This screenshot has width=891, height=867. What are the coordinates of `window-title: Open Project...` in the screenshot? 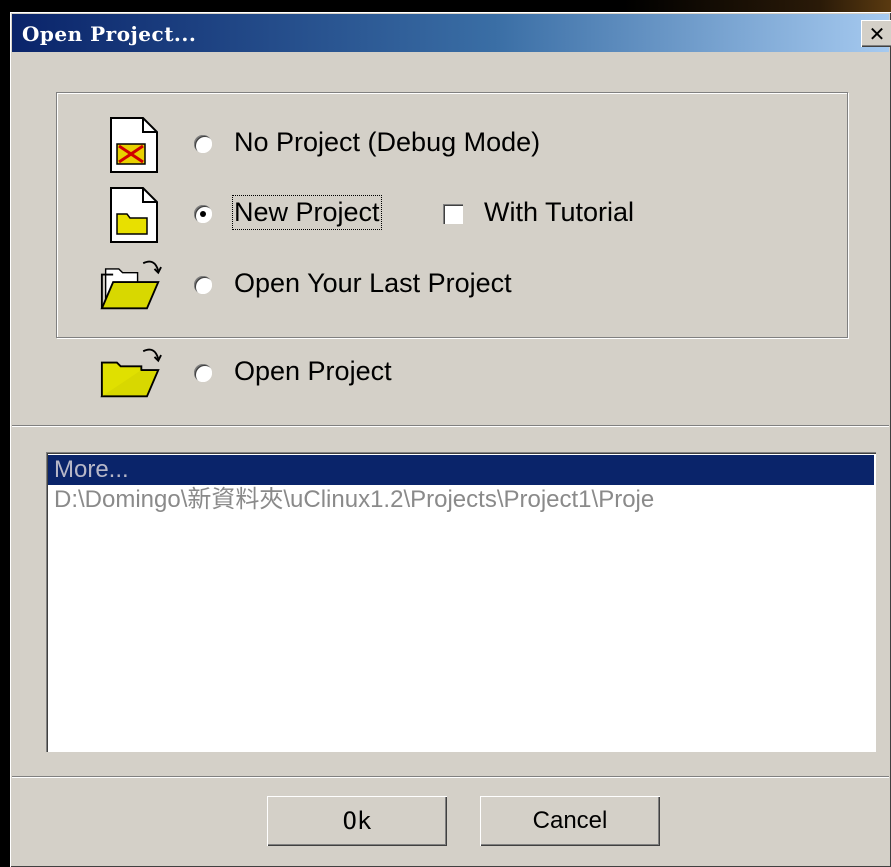 It's located at (109, 34).